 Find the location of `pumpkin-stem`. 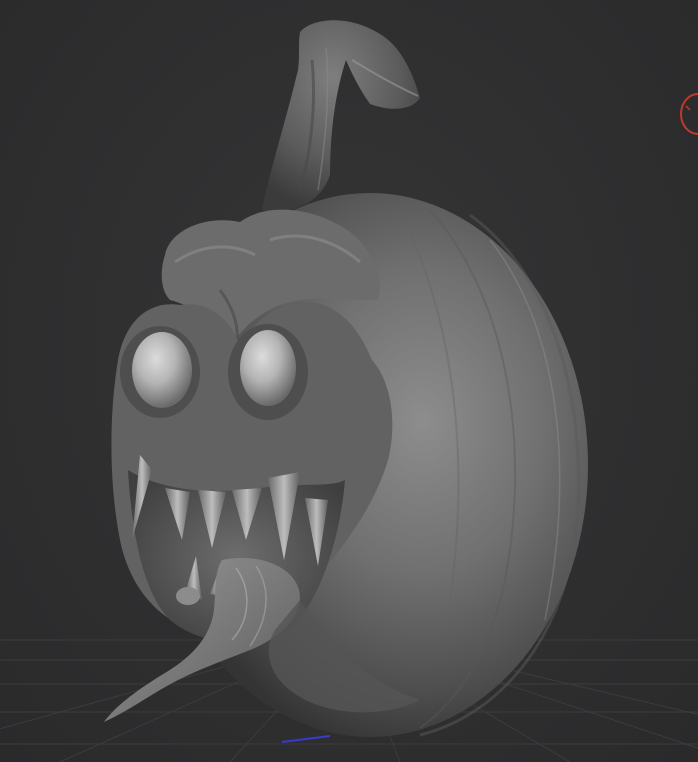

pumpkin-stem is located at coordinates (341, 116).